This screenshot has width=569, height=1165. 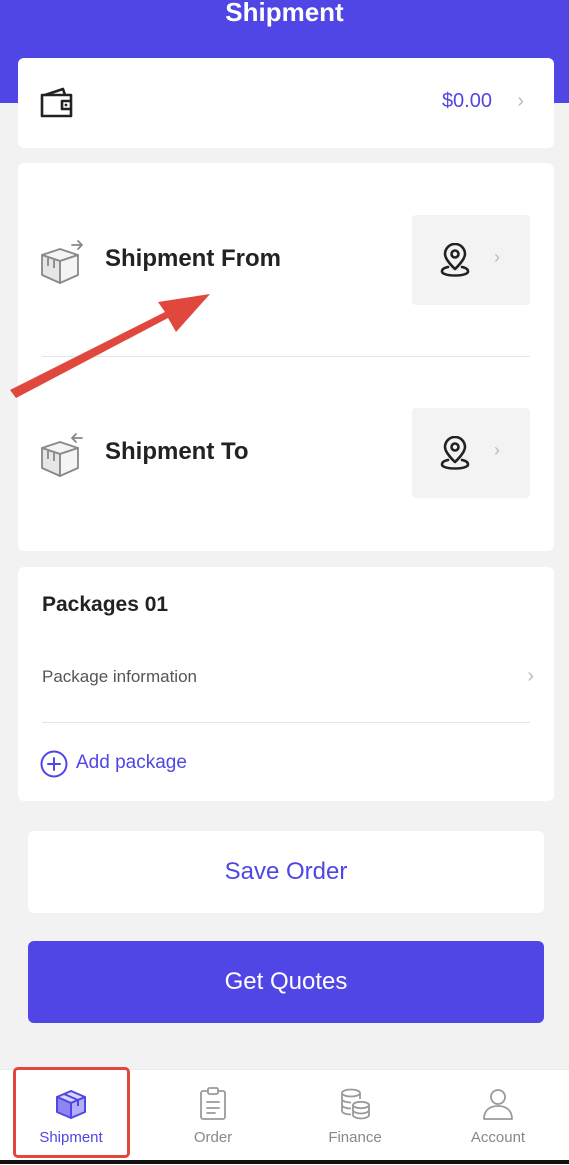 I want to click on bottom-edge-bar, so click(x=284, y=1162).